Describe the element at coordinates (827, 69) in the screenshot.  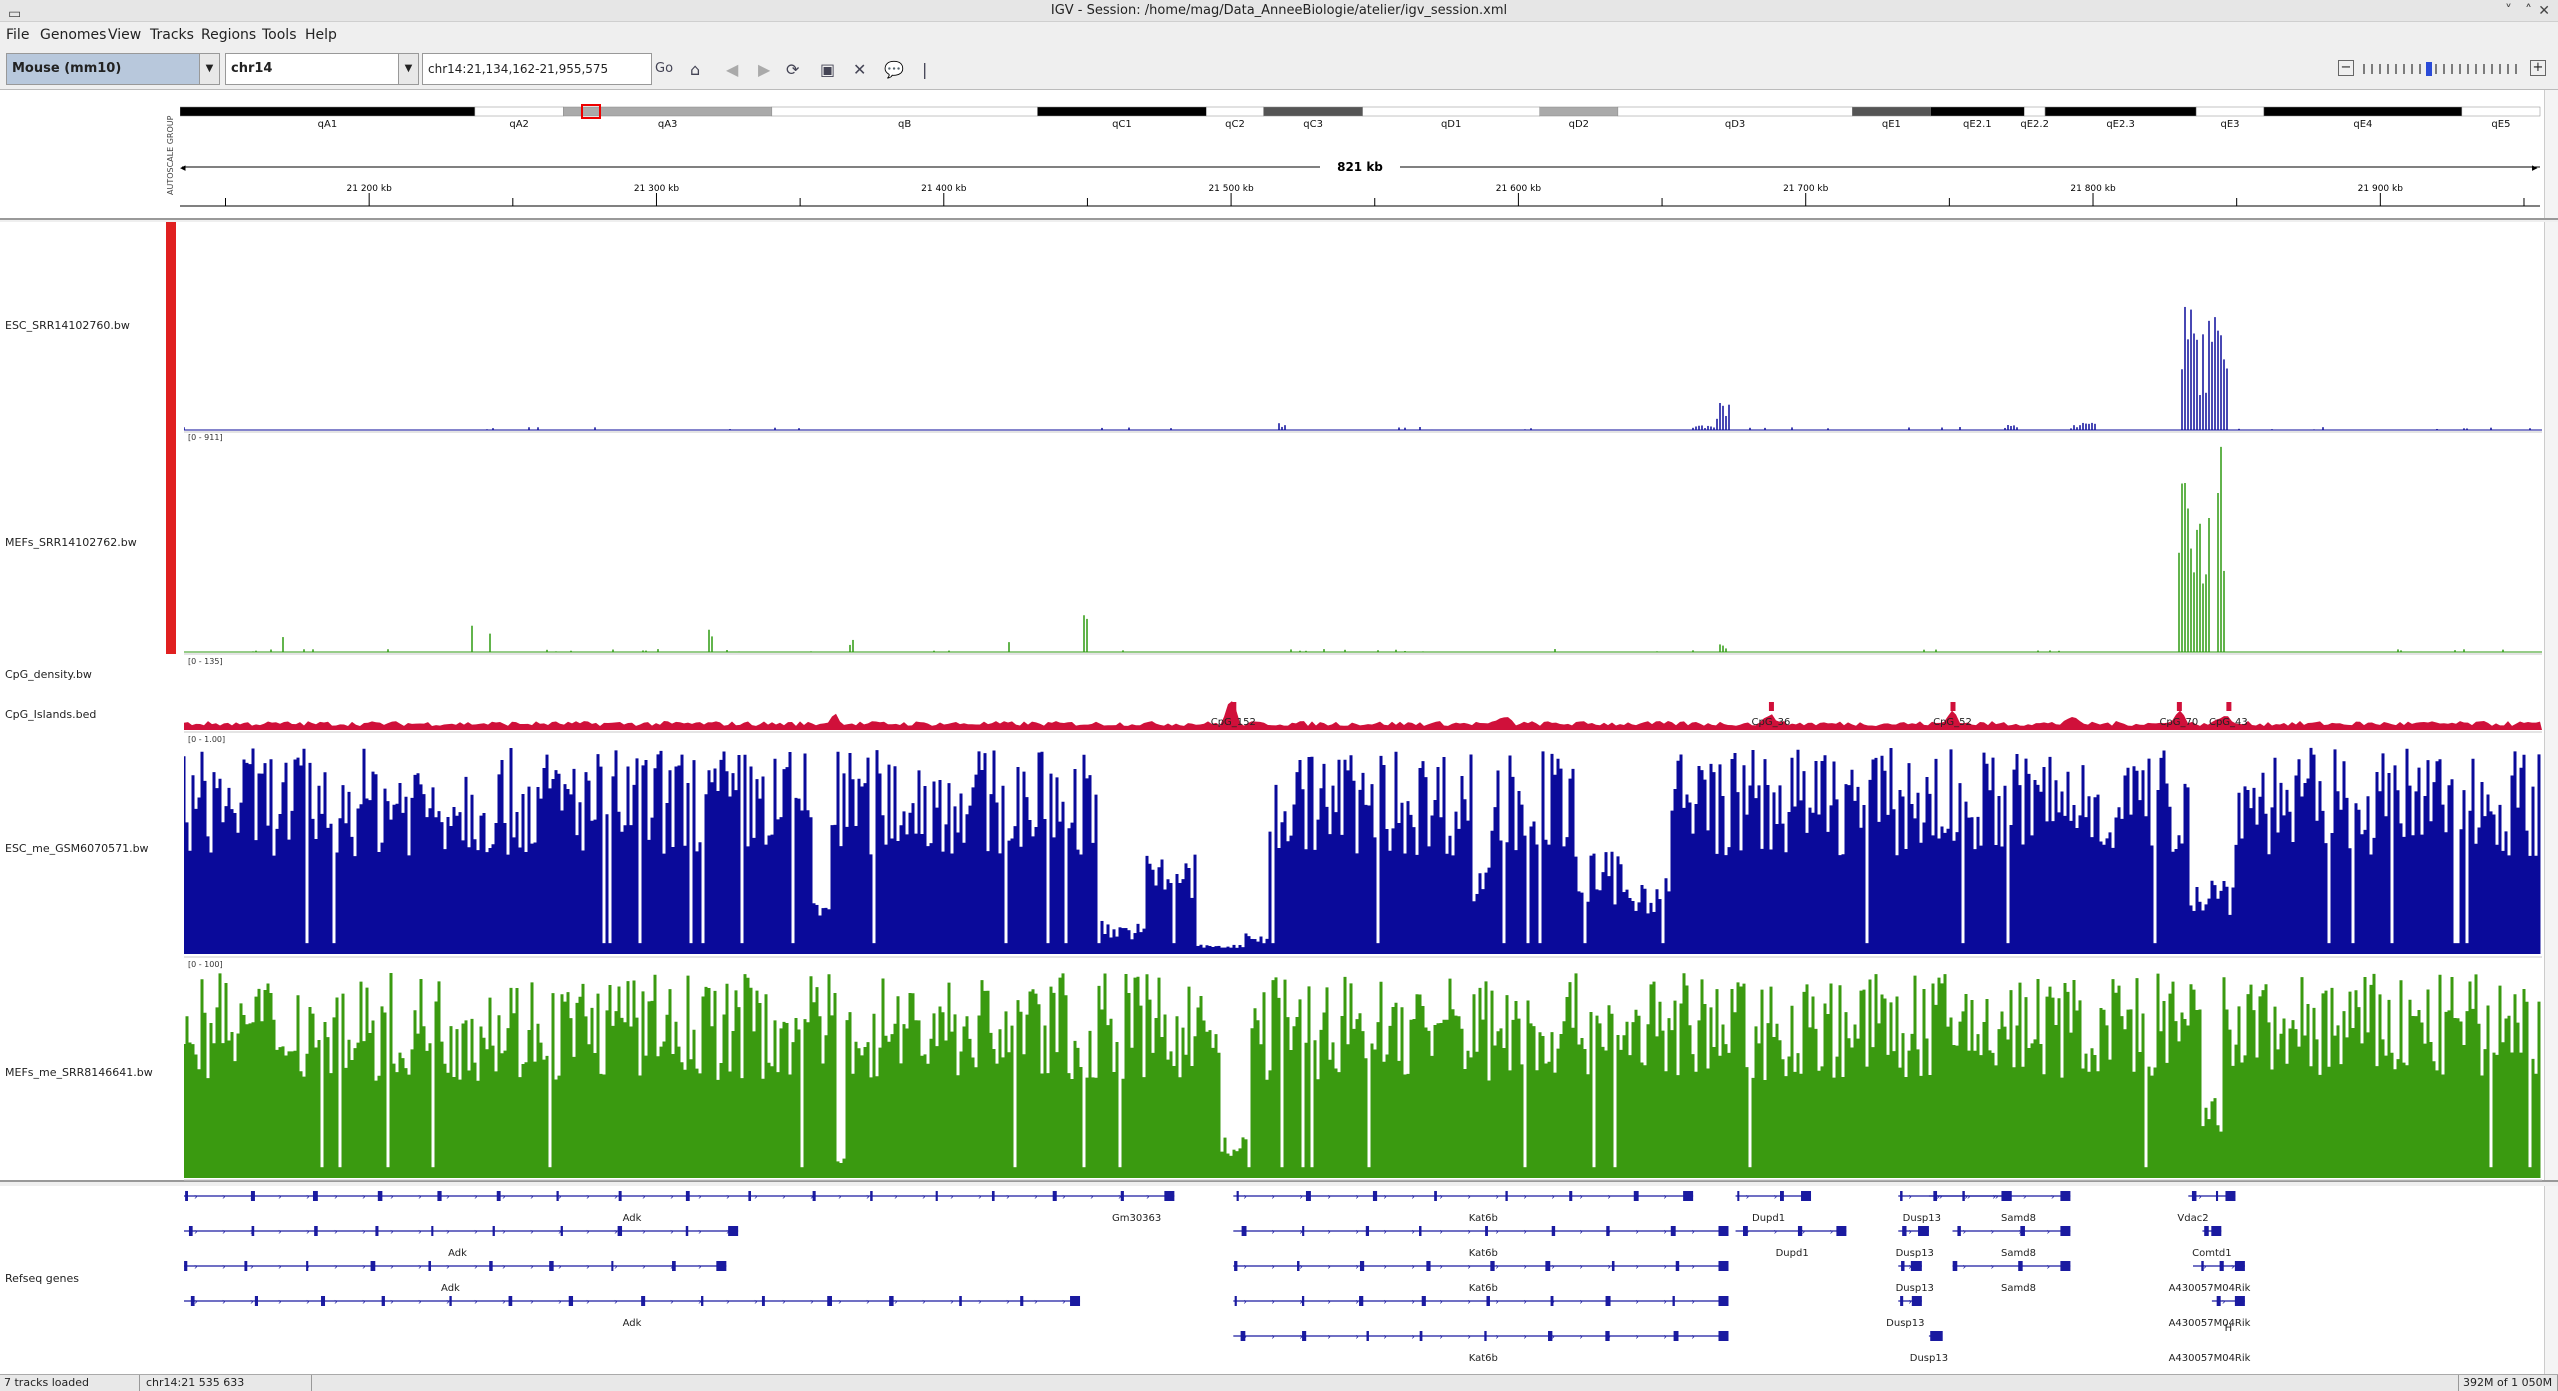
I see `region-of-interest-icon: ▣` at that location.